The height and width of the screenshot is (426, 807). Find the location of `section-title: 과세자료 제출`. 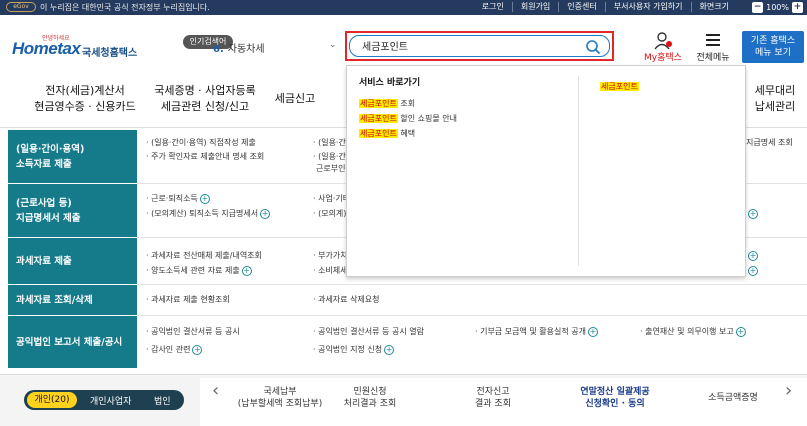

section-title: 과세자료 제출 is located at coordinates (44, 261).